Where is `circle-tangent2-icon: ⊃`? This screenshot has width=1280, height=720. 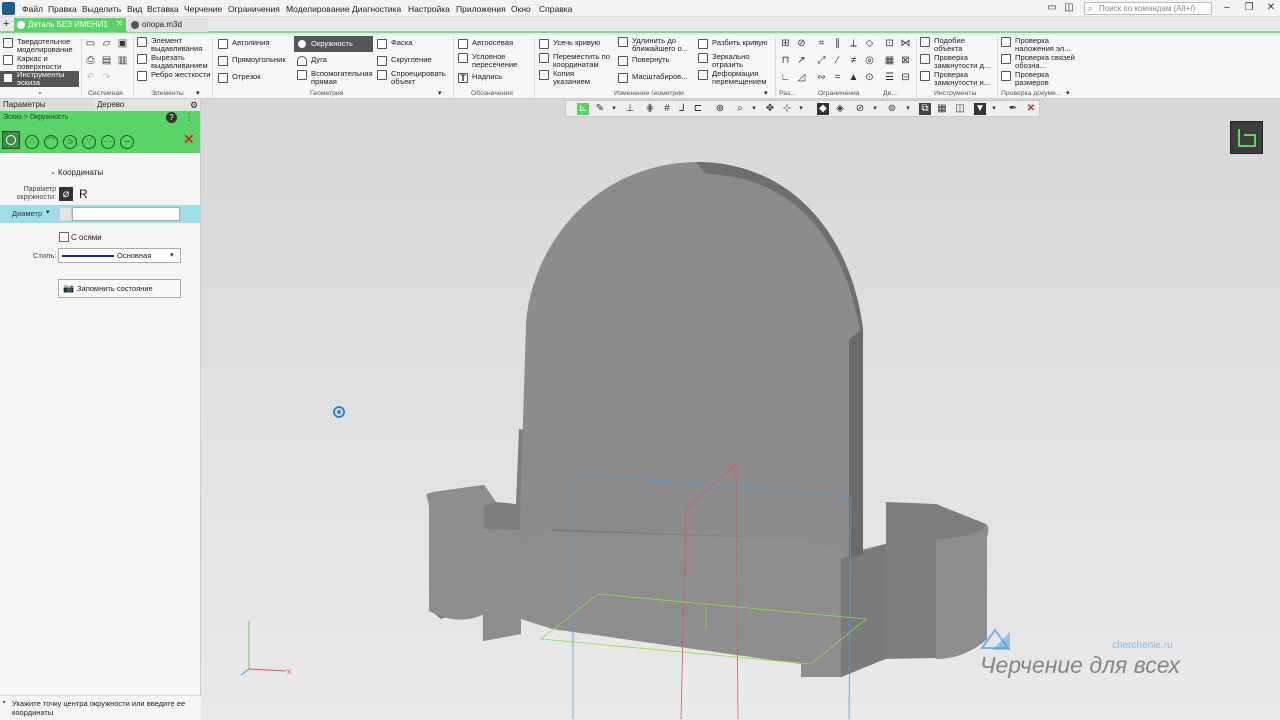
circle-tangent2-icon: ⊃ is located at coordinates (70, 142).